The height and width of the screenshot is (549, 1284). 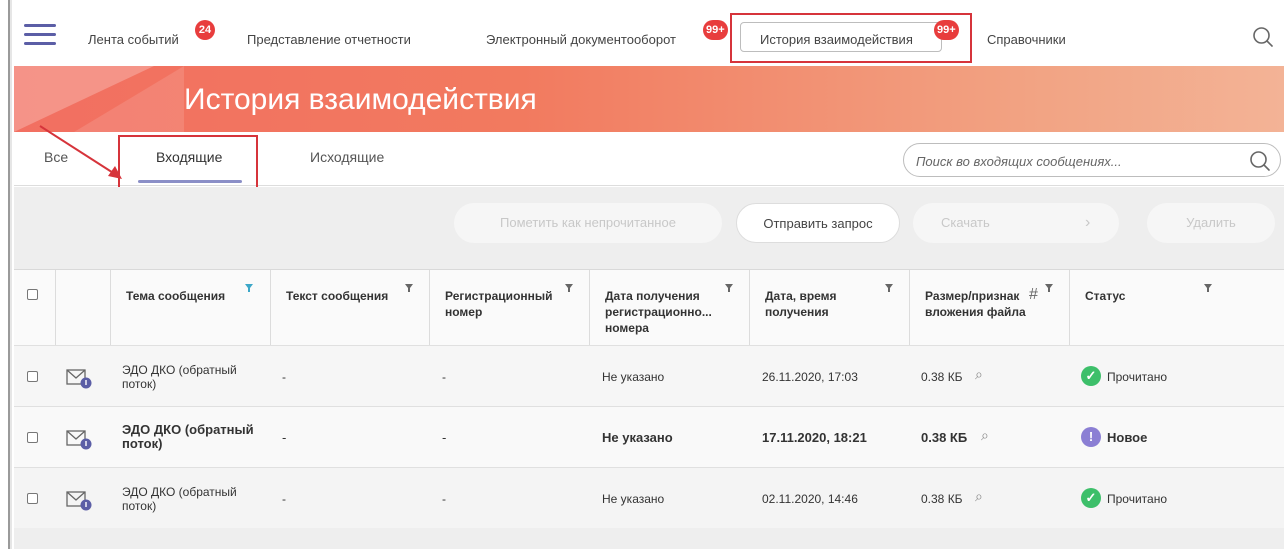 I want to click on nav-item-references: Справочники, so click(x=1026, y=39).